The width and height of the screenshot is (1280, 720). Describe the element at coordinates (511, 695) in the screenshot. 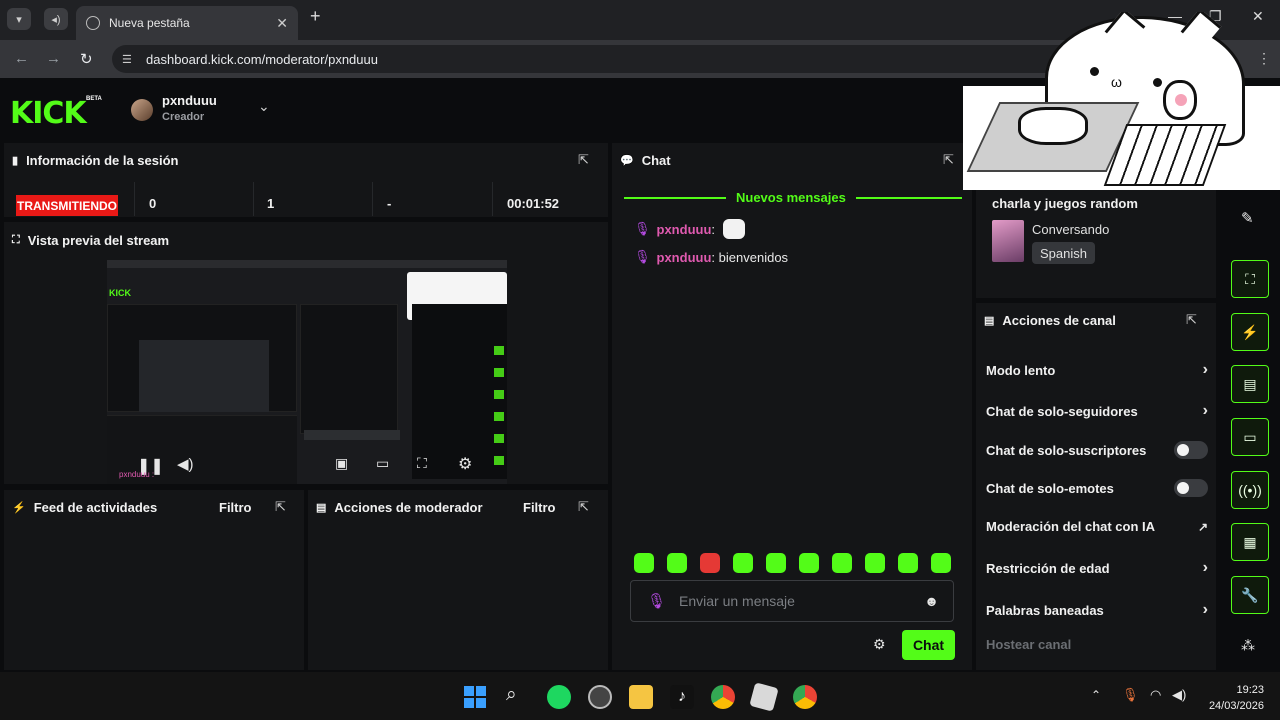

I see `search-icon: ⌕` at that location.